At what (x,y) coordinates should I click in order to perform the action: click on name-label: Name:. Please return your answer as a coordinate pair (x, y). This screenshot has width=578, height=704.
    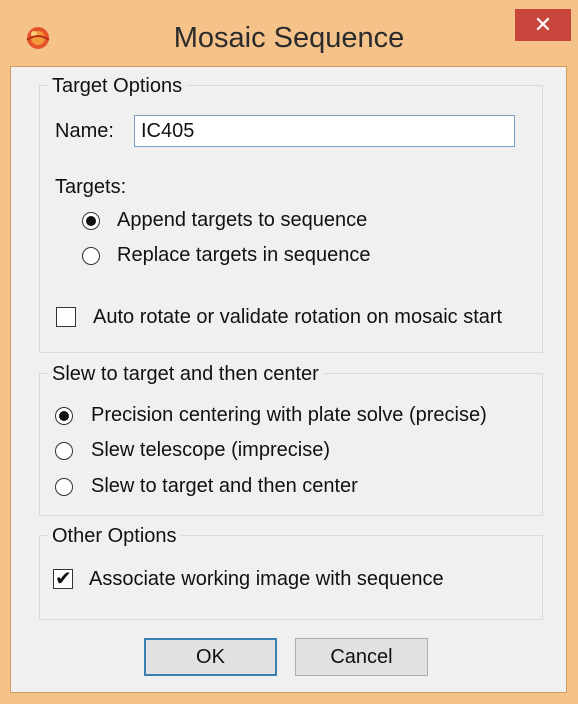
    Looking at the image, I should click on (84, 131).